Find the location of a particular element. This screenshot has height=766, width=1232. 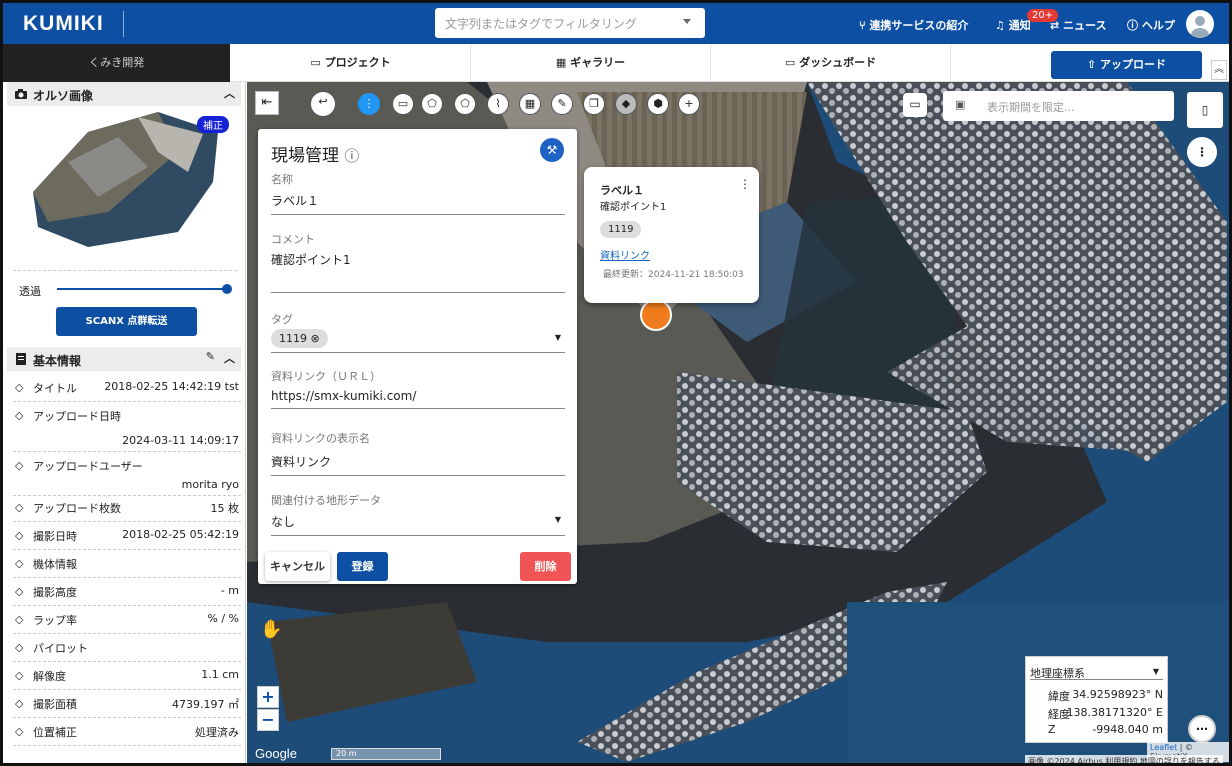

line-chart-icon: ⌇ is located at coordinates (498, 104).